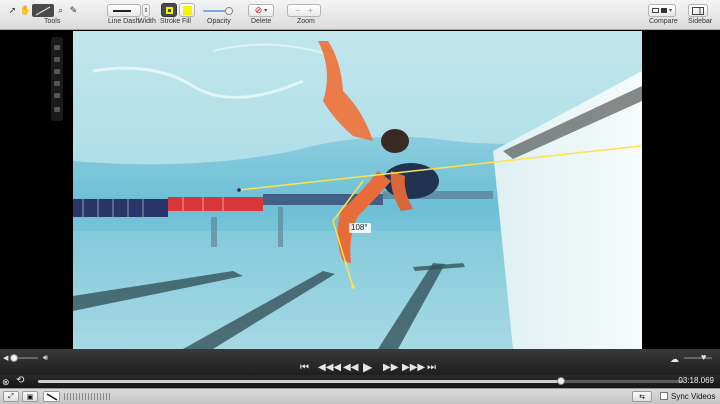  Describe the element at coordinates (147, 21) in the screenshot. I see `width-label: Width` at that location.